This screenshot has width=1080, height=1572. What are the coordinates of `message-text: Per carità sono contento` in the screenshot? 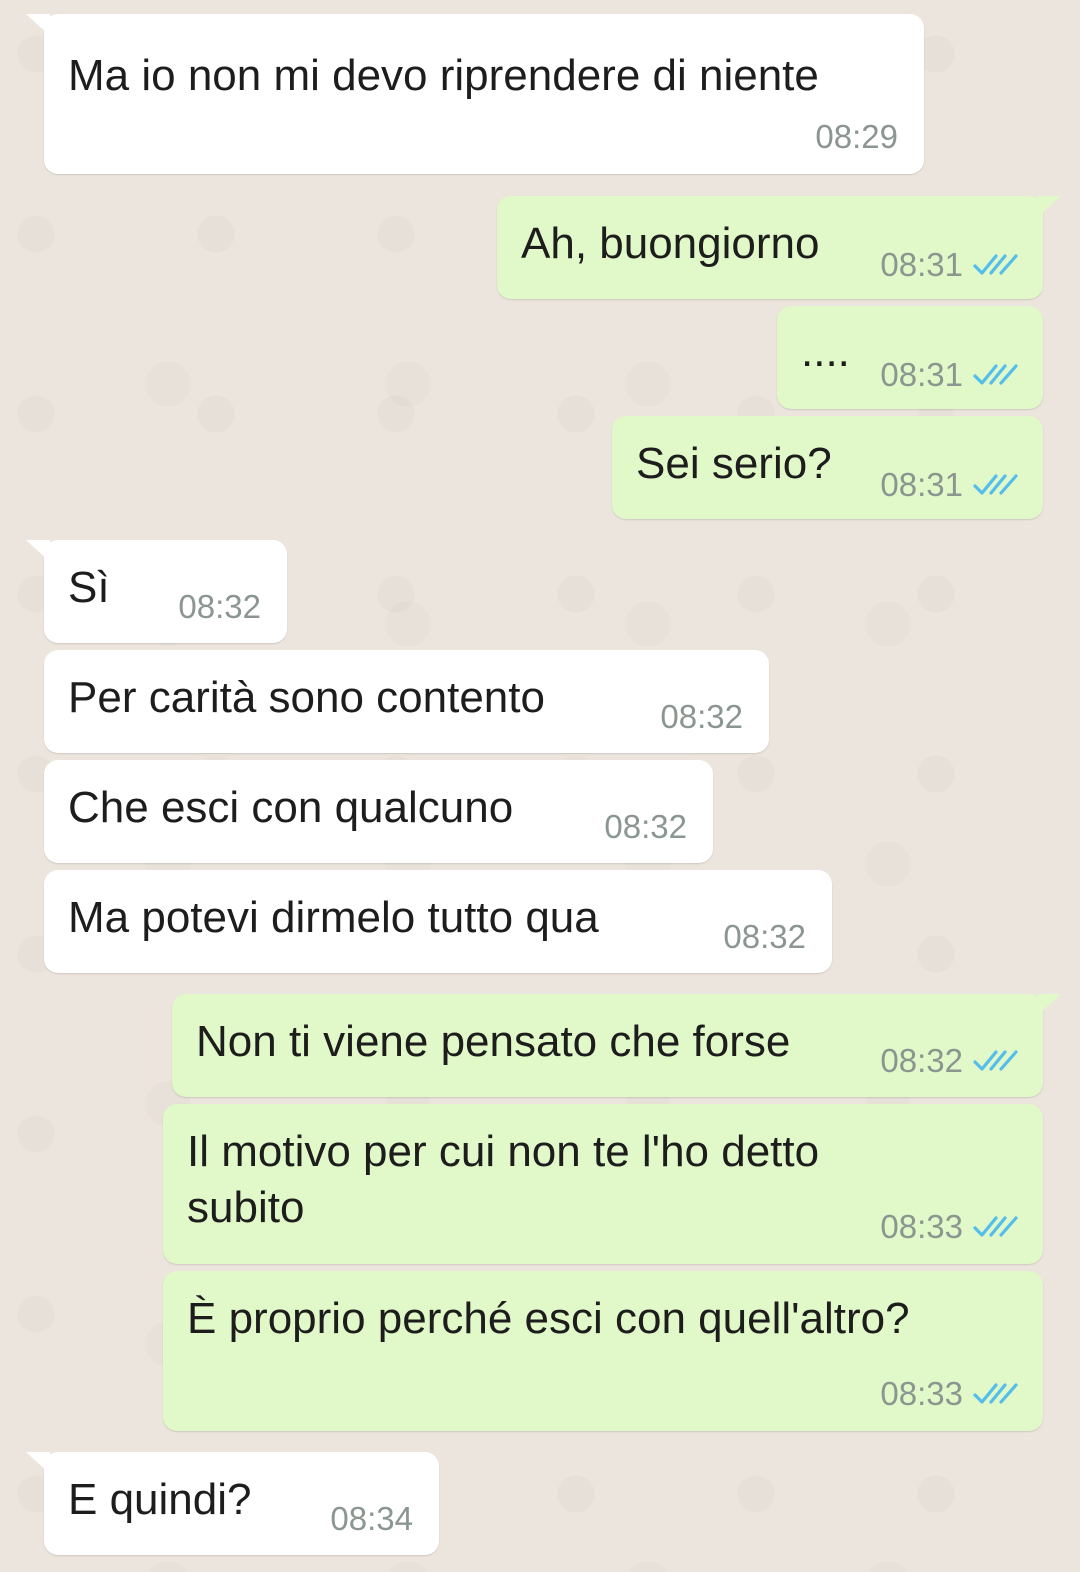 It's located at (306, 697).